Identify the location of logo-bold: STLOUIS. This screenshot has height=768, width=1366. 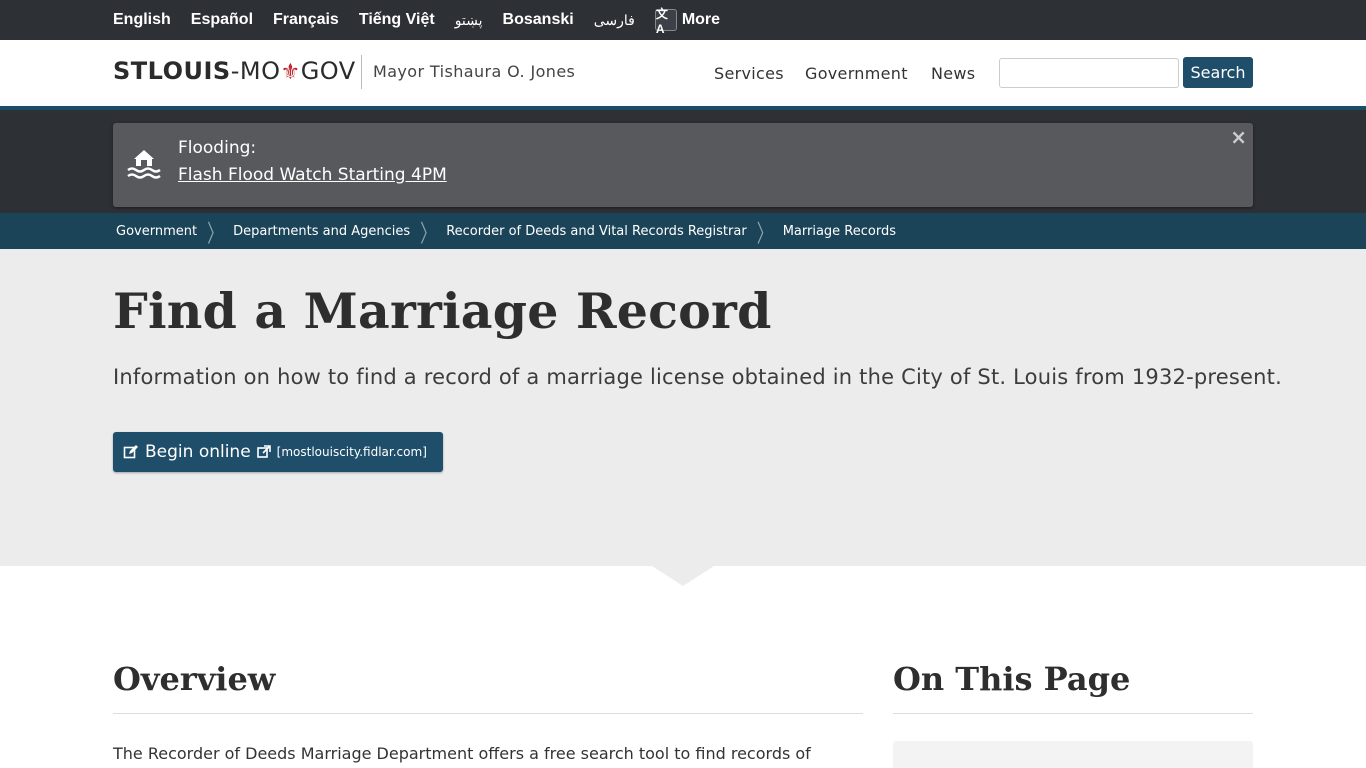
(172, 71).